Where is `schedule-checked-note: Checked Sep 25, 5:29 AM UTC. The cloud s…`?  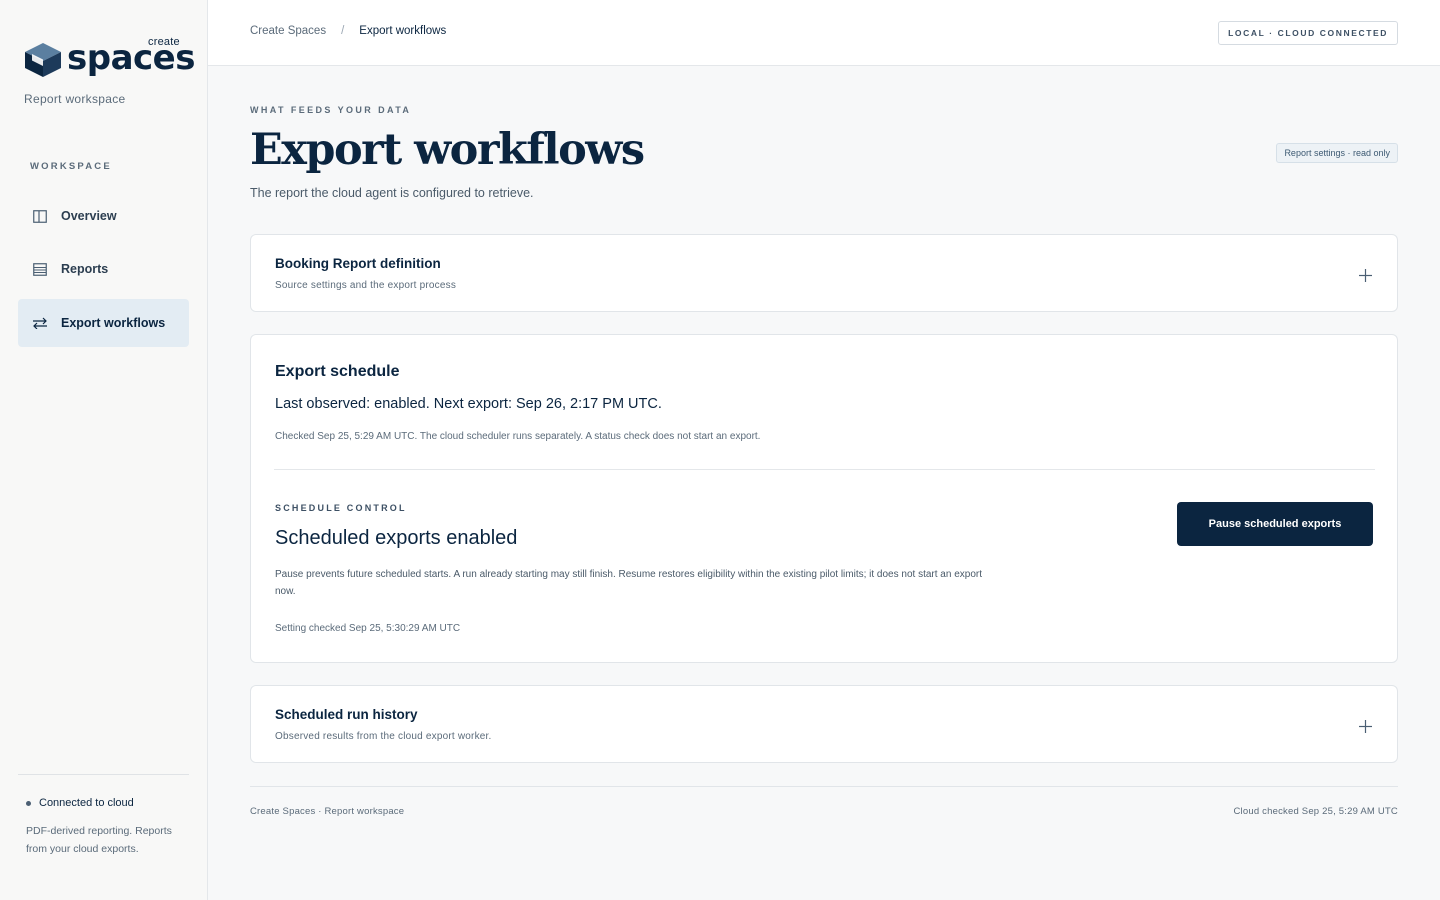
schedule-checked-note: Checked Sep 25, 5:29 AM UTC. The cloud s… is located at coordinates (518, 436).